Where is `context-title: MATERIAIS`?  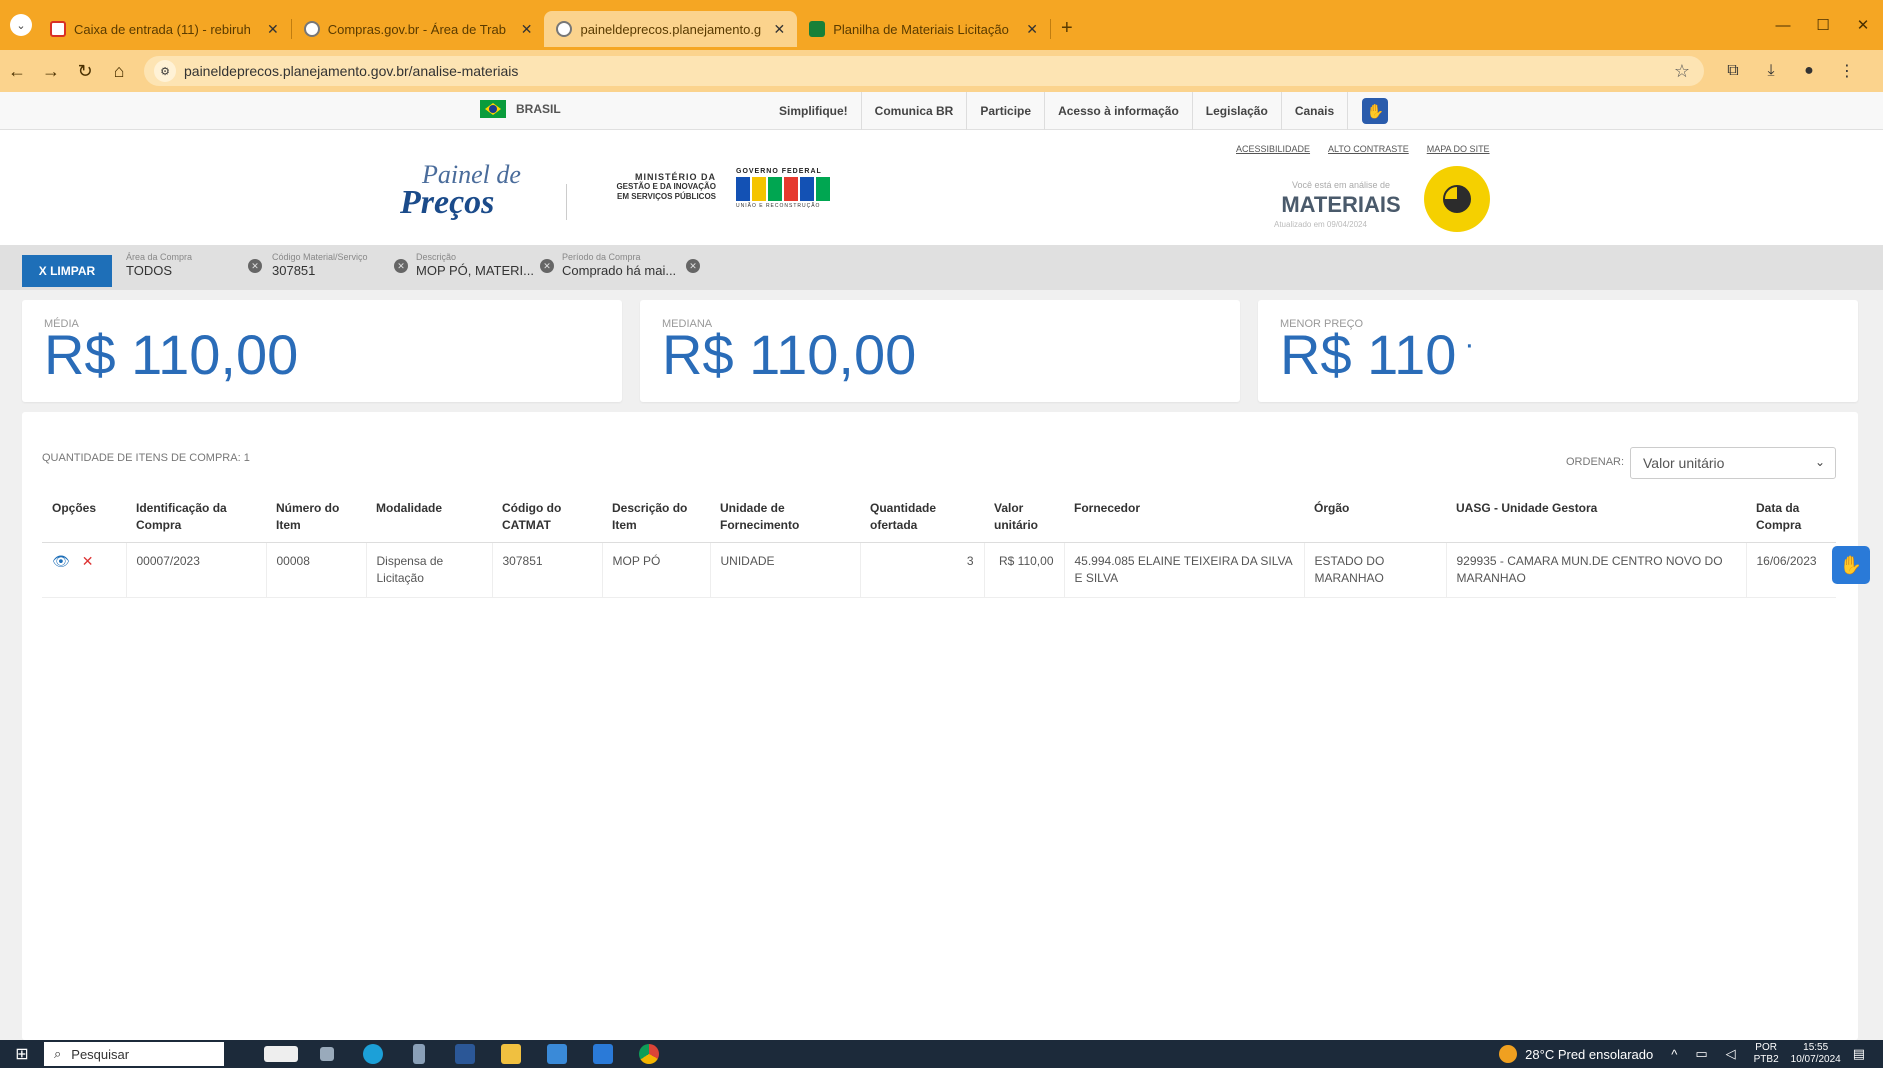
context-title: MATERIAIS is located at coordinates (1341, 204).